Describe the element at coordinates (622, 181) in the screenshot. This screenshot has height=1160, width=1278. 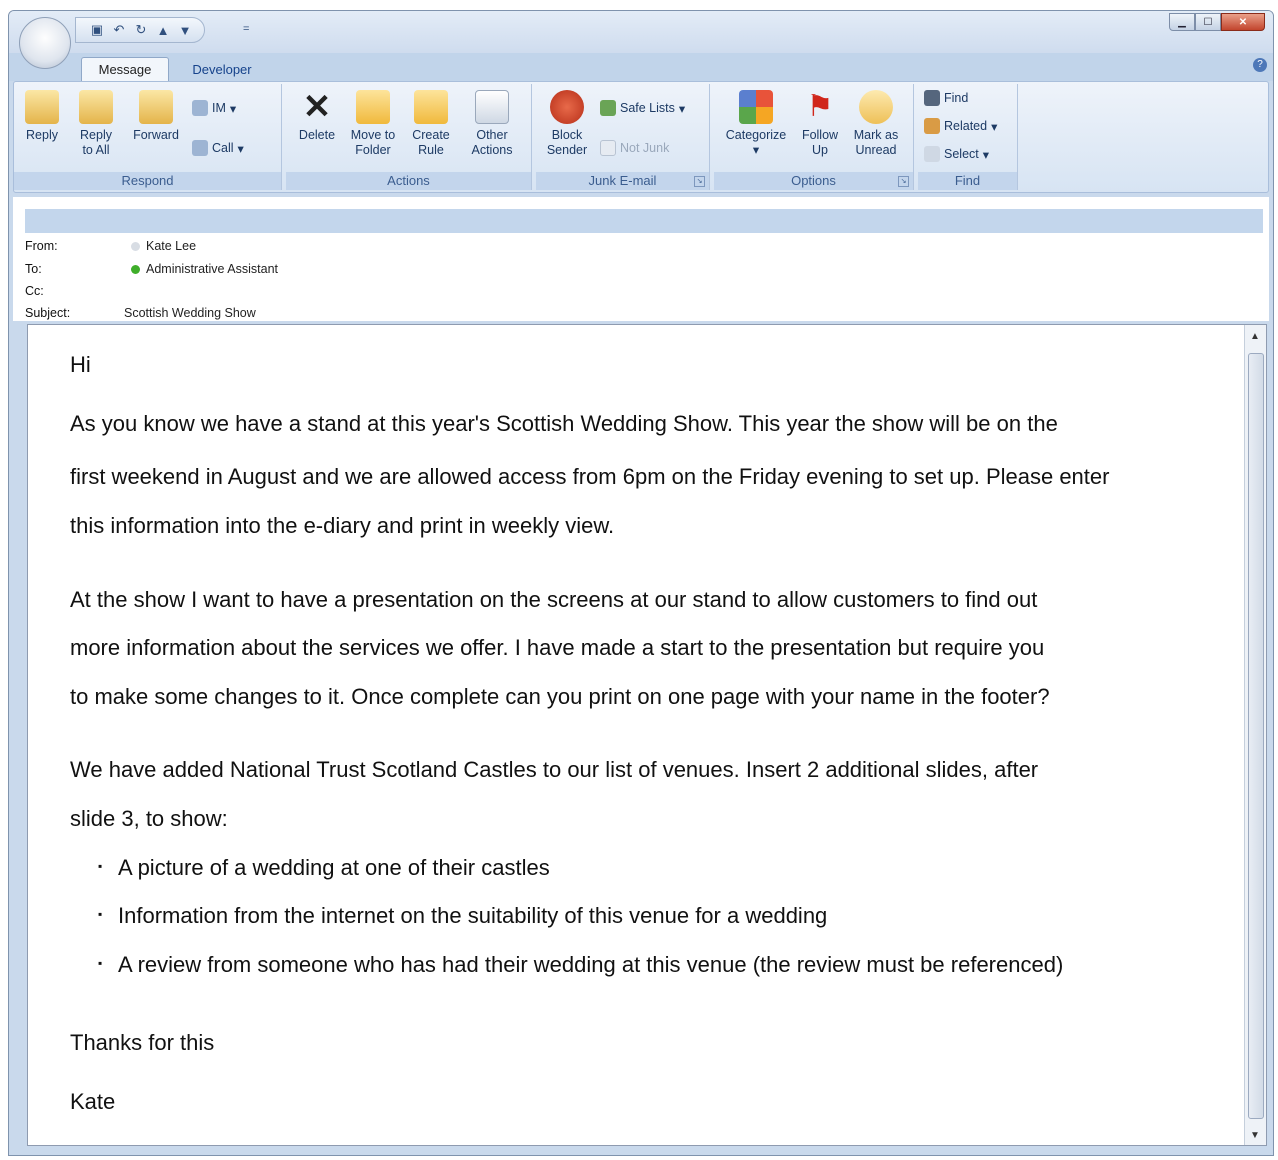
I see `group-label-junk-email: Junk E-mail` at that location.